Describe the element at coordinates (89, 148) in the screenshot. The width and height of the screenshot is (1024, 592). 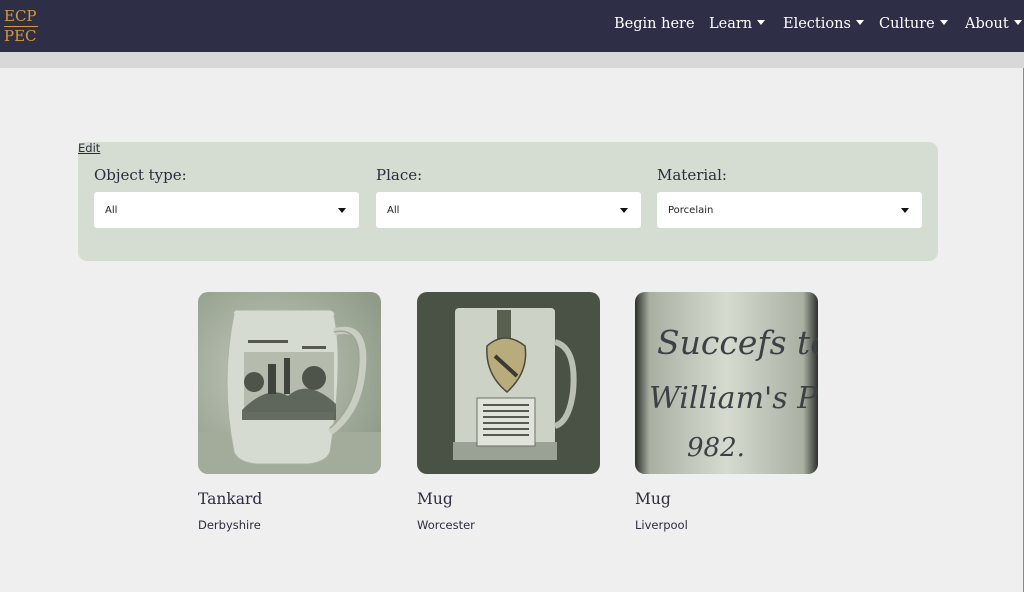
I see `edit-link: Edit` at that location.